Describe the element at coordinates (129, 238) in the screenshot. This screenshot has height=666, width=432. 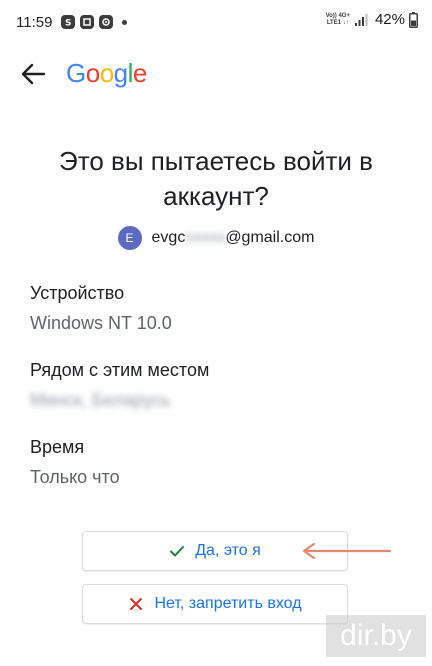
I see `avatar: E` at that location.